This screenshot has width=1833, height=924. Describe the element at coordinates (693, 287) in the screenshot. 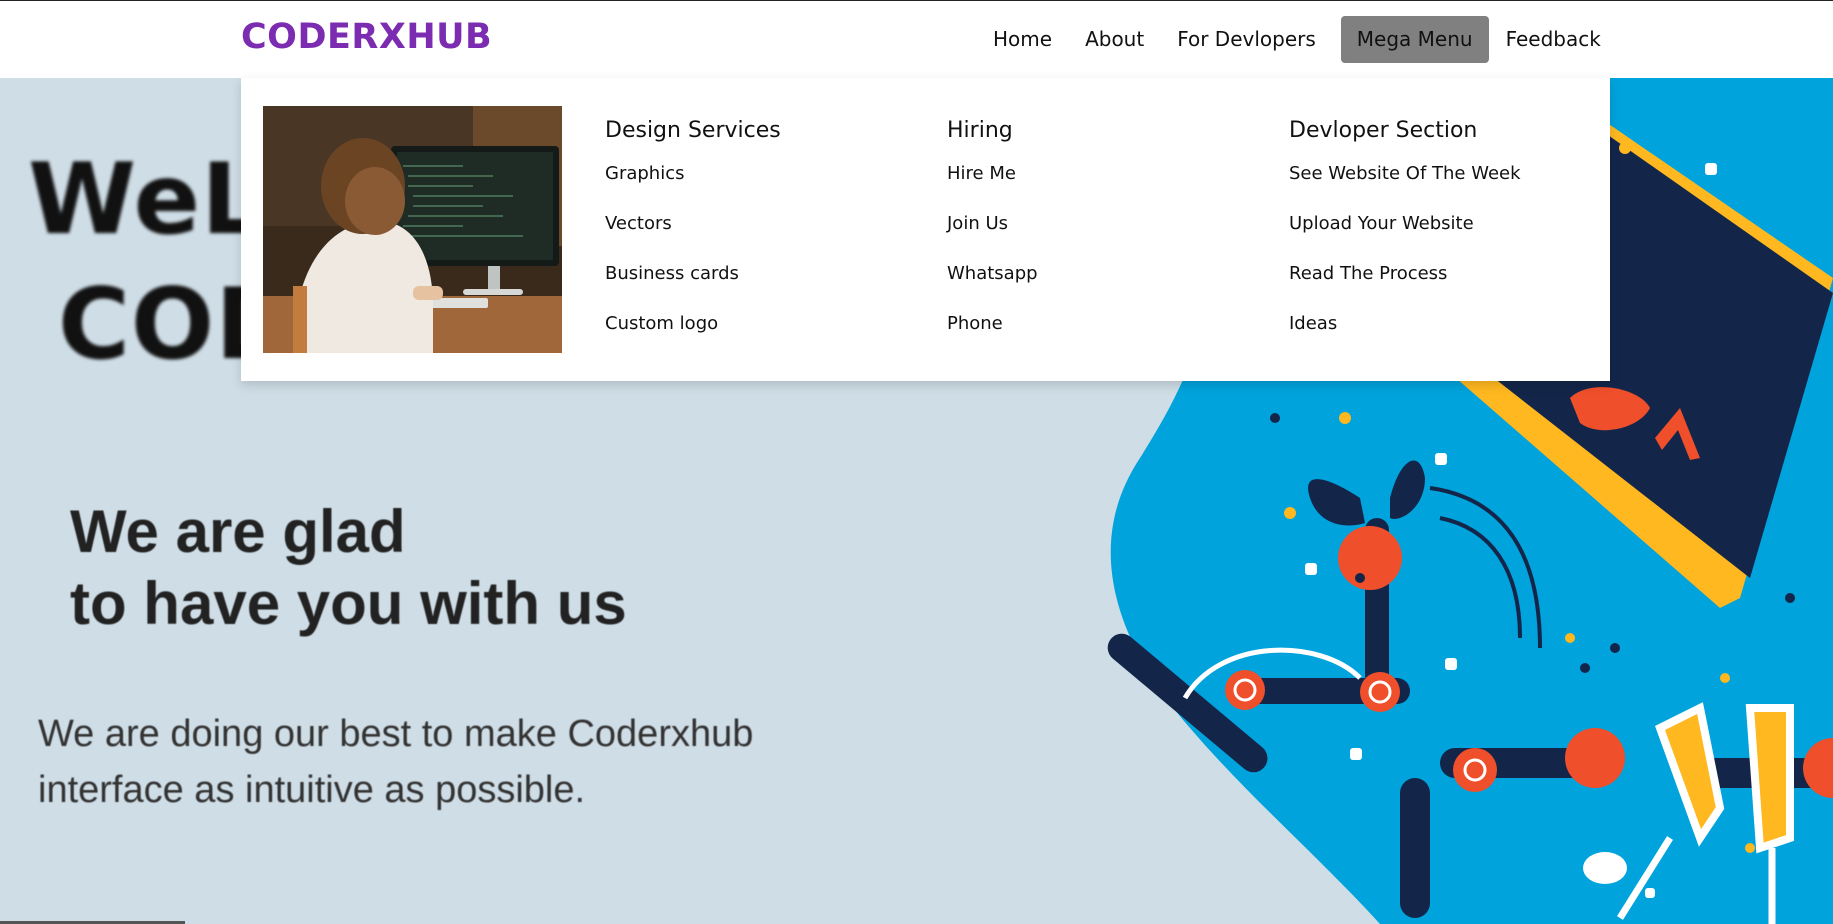

I see `mega-link-business-cards: Business cards` at that location.